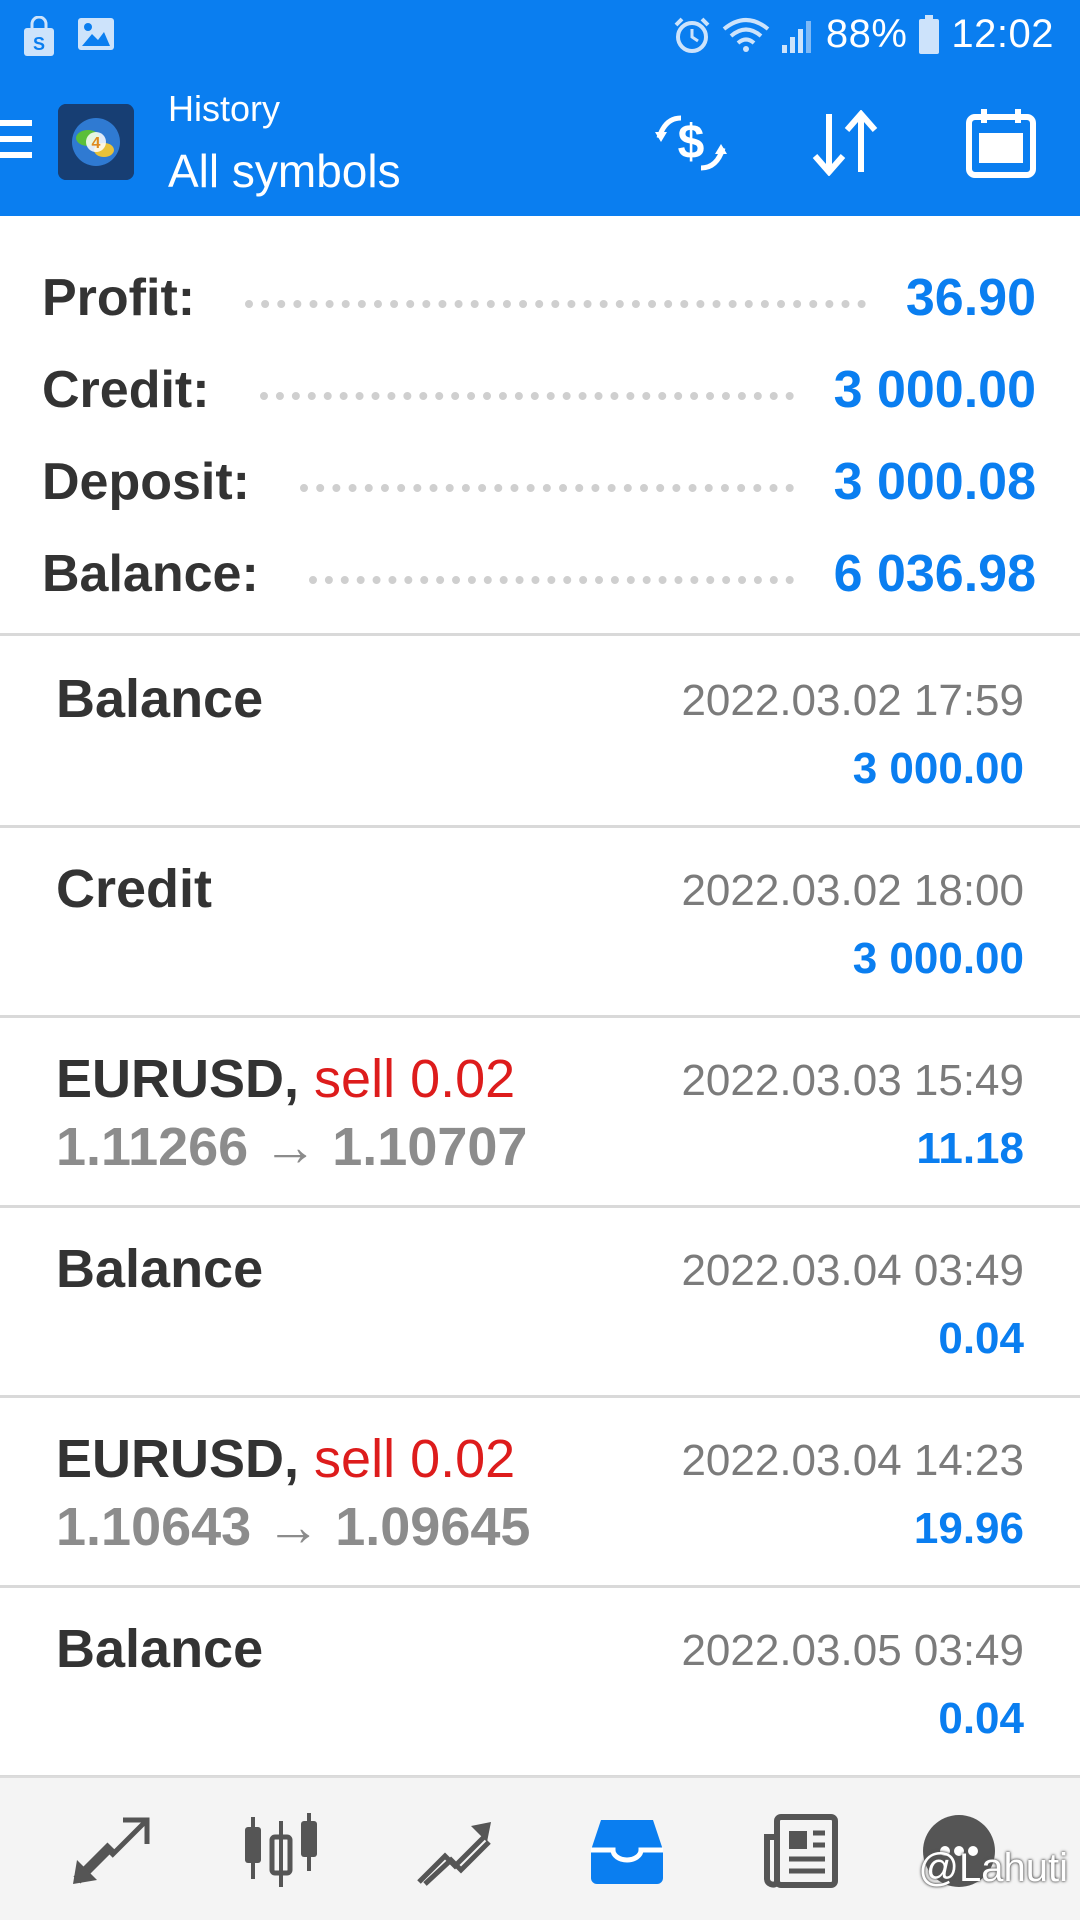 Image resolution: width=1080 pixels, height=1920 pixels. I want to click on trade-icon, so click(455, 1851).